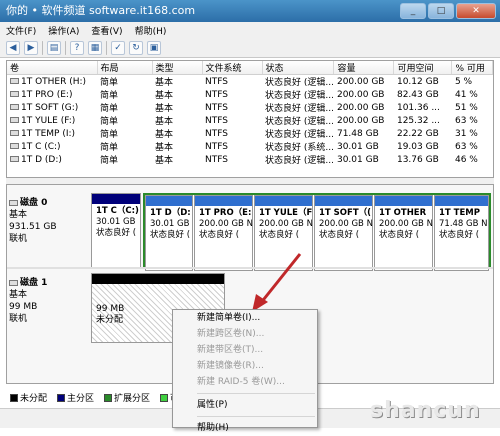 The height and width of the screenshot is (436, 500). Describe the element at coordinates (63, 30) in the screenshot. I see `menu-action: 操作(A)` at that location.